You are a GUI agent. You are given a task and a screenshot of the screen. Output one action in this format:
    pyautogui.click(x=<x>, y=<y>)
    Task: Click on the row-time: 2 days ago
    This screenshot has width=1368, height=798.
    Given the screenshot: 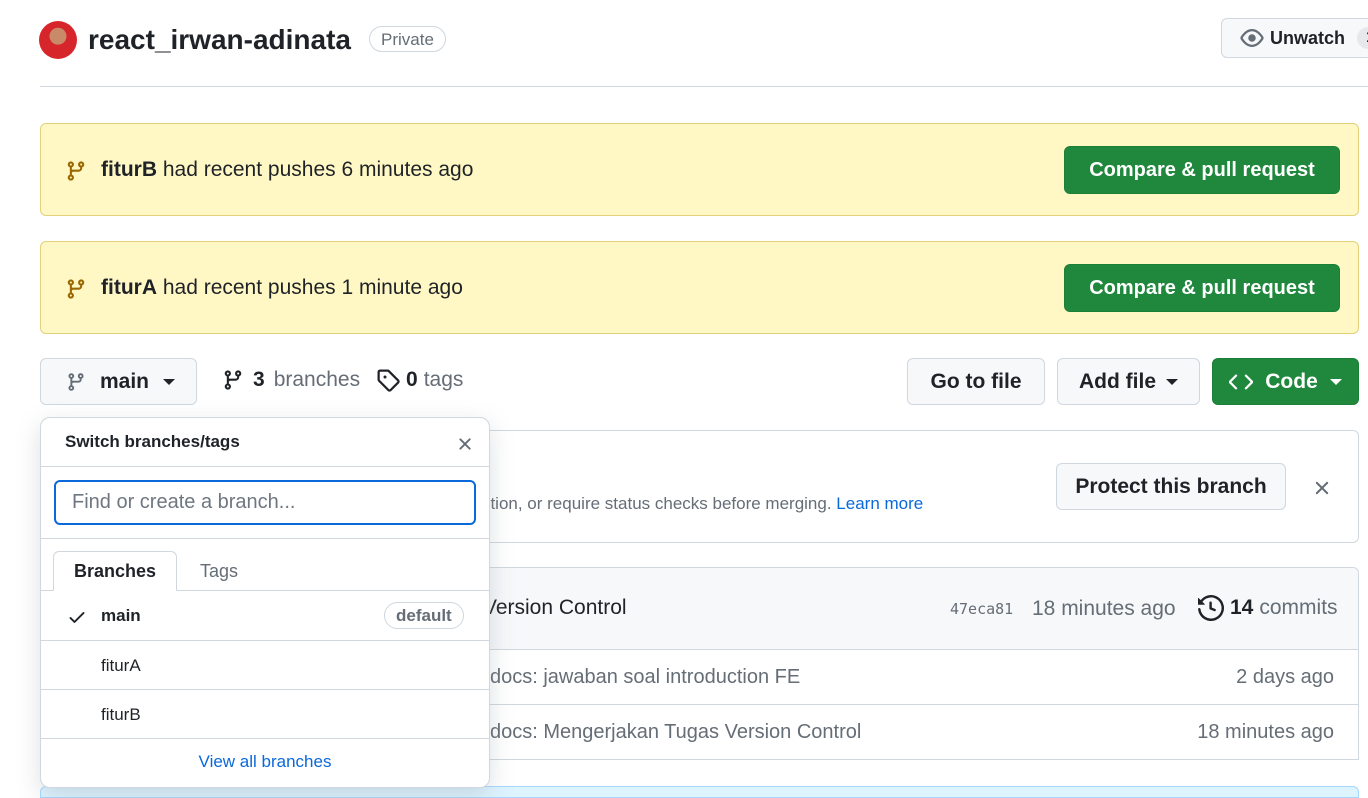 What is the action you would take?
    pyautogui.click(x=1285, y=677)
    